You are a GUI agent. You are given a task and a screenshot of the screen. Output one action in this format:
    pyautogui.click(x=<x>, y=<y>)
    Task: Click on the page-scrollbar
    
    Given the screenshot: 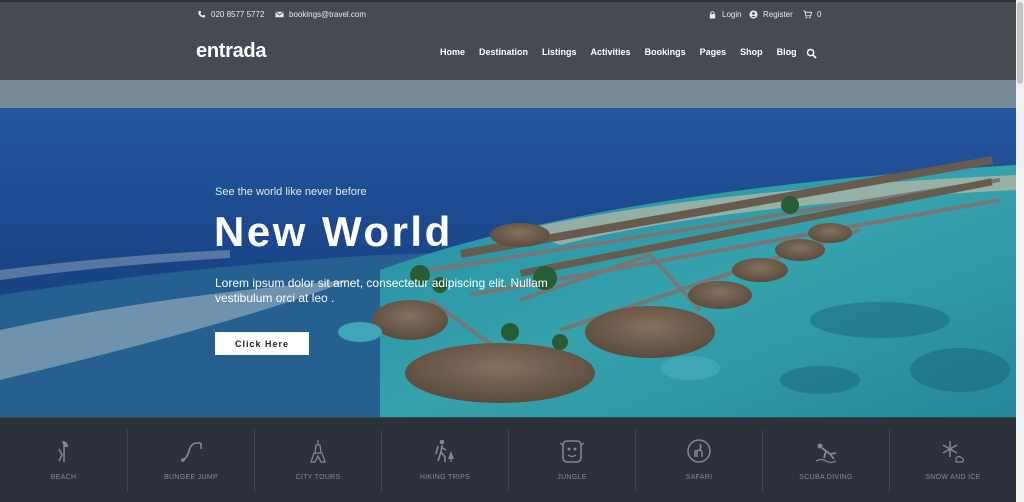 What is the action you would take?
    pyautogui.click(x=1020, y=251)
    